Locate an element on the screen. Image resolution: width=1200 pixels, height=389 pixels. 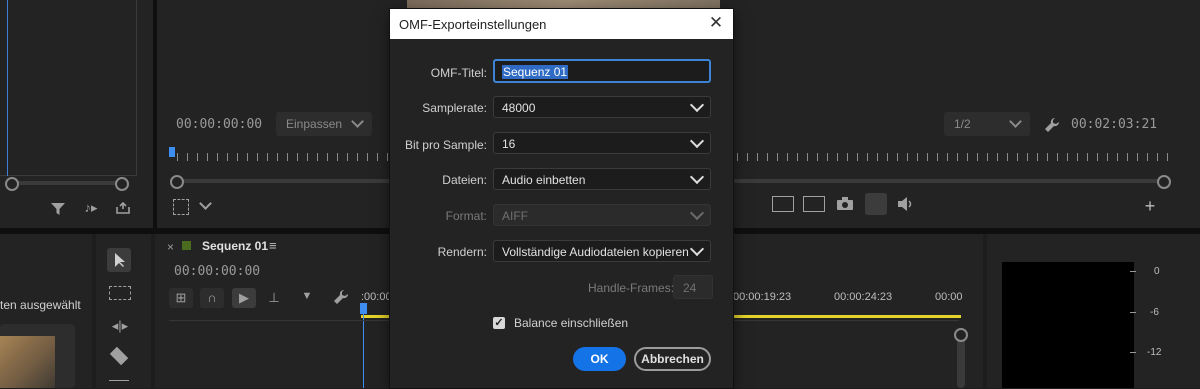
format-value: AIFF is located at coordinates (515, 216).